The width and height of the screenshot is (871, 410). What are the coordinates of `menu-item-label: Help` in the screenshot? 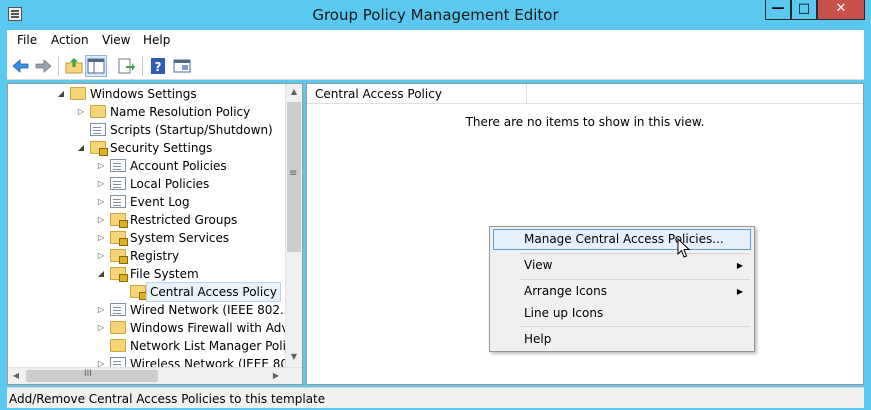 It's located at (538, 339).